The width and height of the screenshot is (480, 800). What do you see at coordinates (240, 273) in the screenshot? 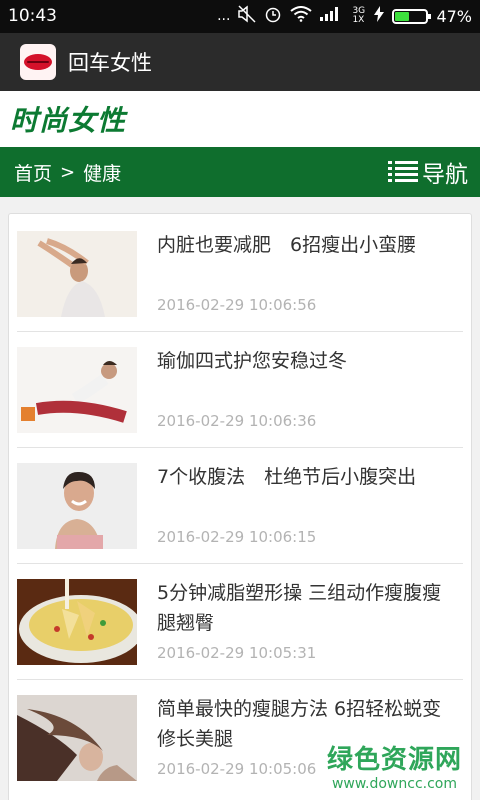
I see `list-item: 内脏也要减肥 6招瘦出小蛮腰 2016-02-29 10:06:56` at bounding box center [240, 273].